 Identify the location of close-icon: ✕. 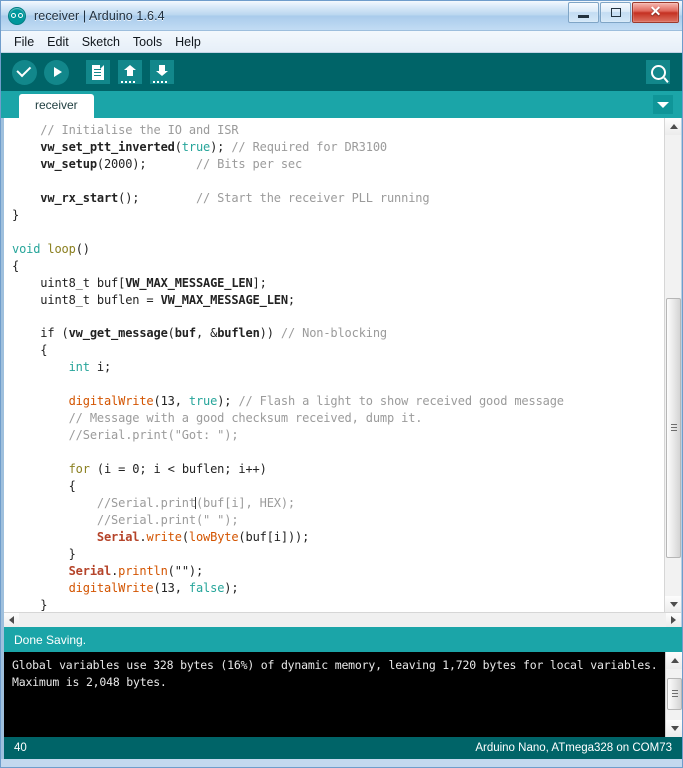
(655, 12).